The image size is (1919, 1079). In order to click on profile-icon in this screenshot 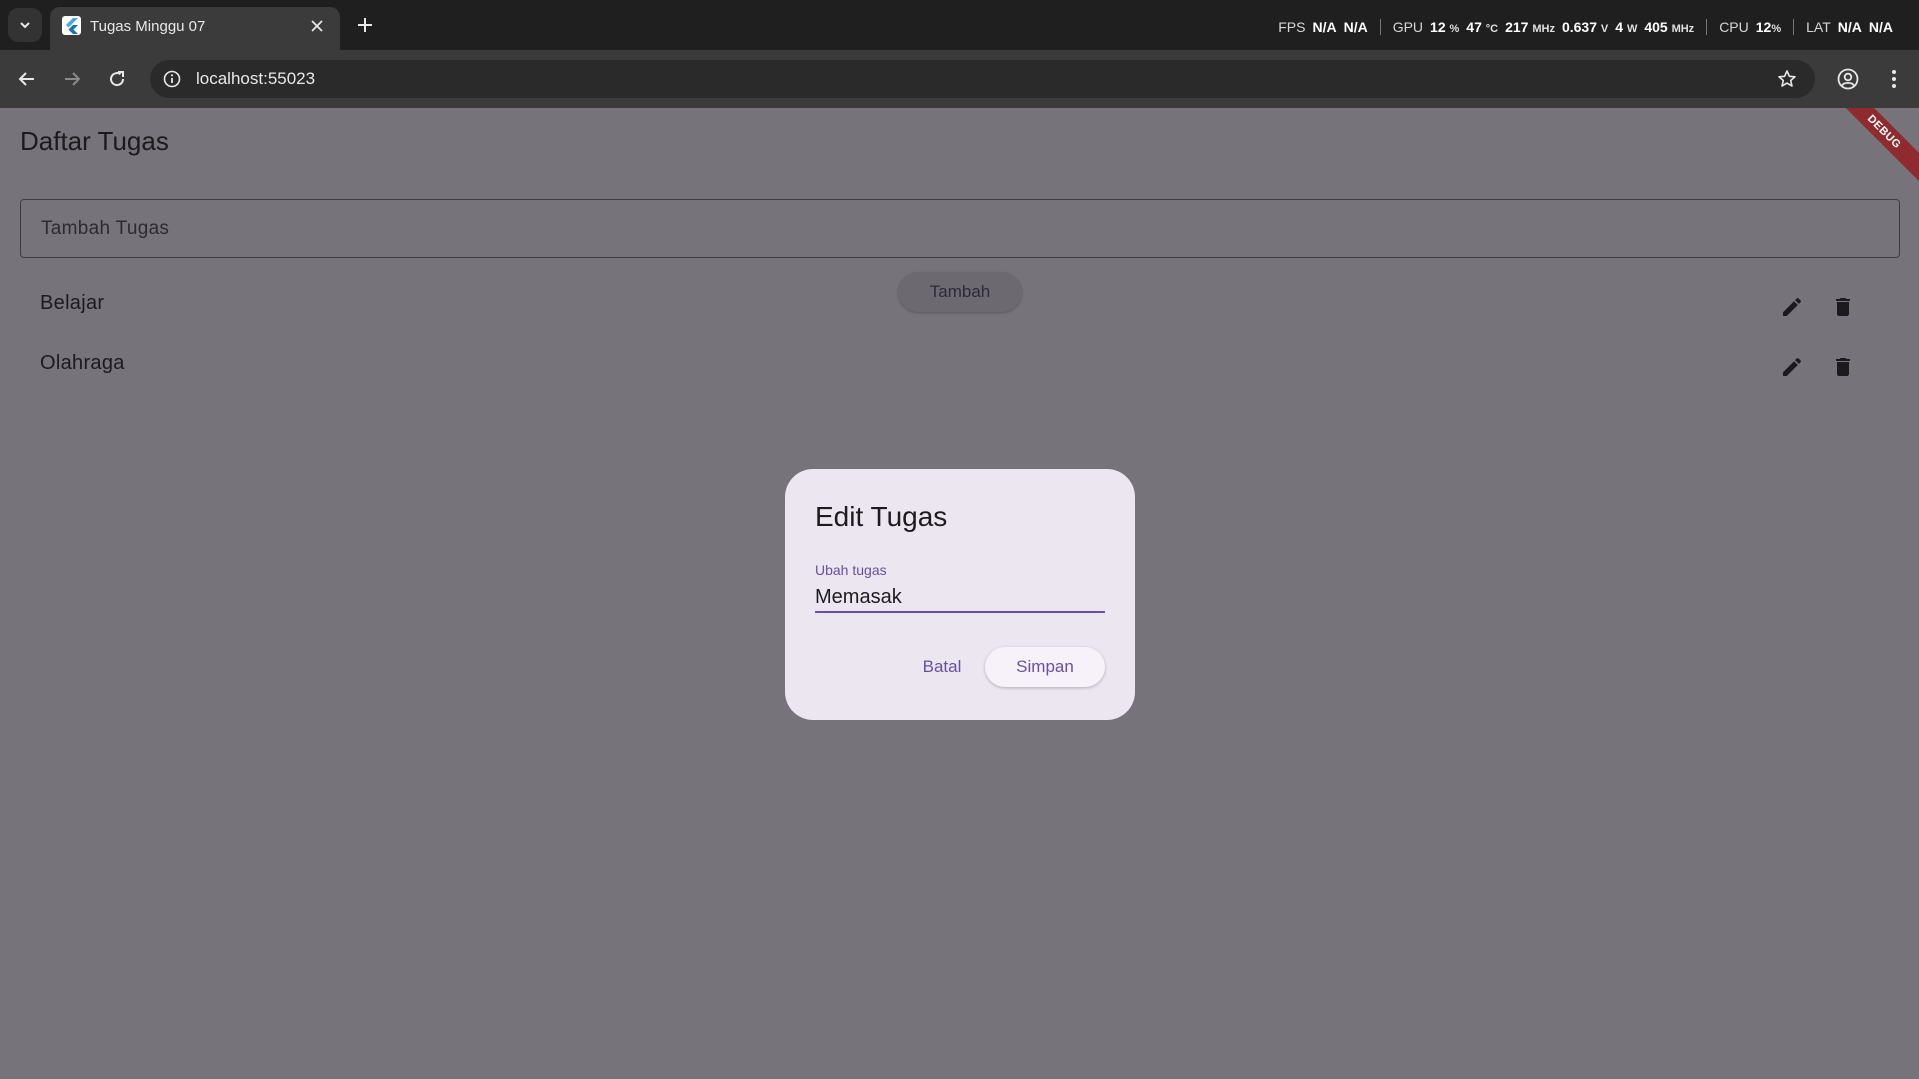, I will do `click(1848, 79)`.